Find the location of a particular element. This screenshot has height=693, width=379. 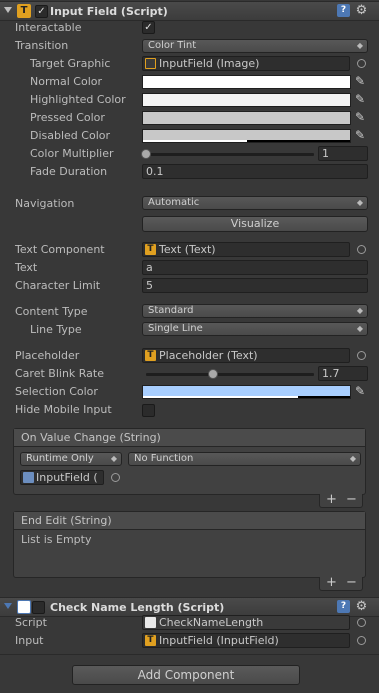

text-component-field: T Text (Text) is located at coordinates (246, 249).